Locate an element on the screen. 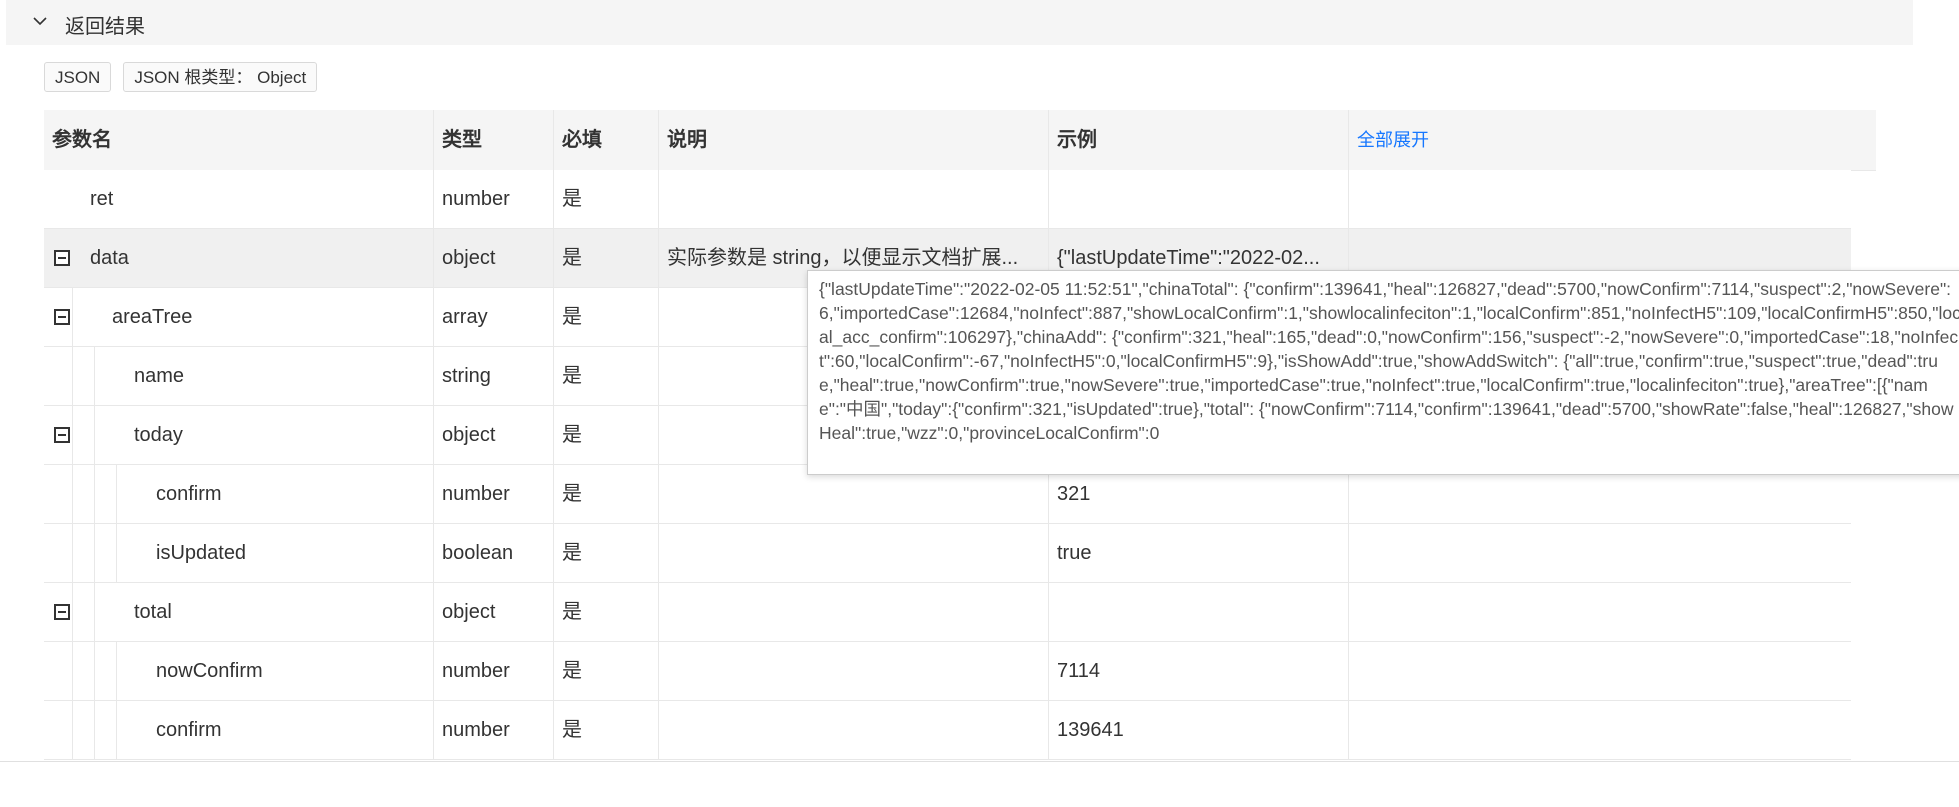 This screenshot has width=1959, height=807. param-name: today is located at coordinates (158, 435).